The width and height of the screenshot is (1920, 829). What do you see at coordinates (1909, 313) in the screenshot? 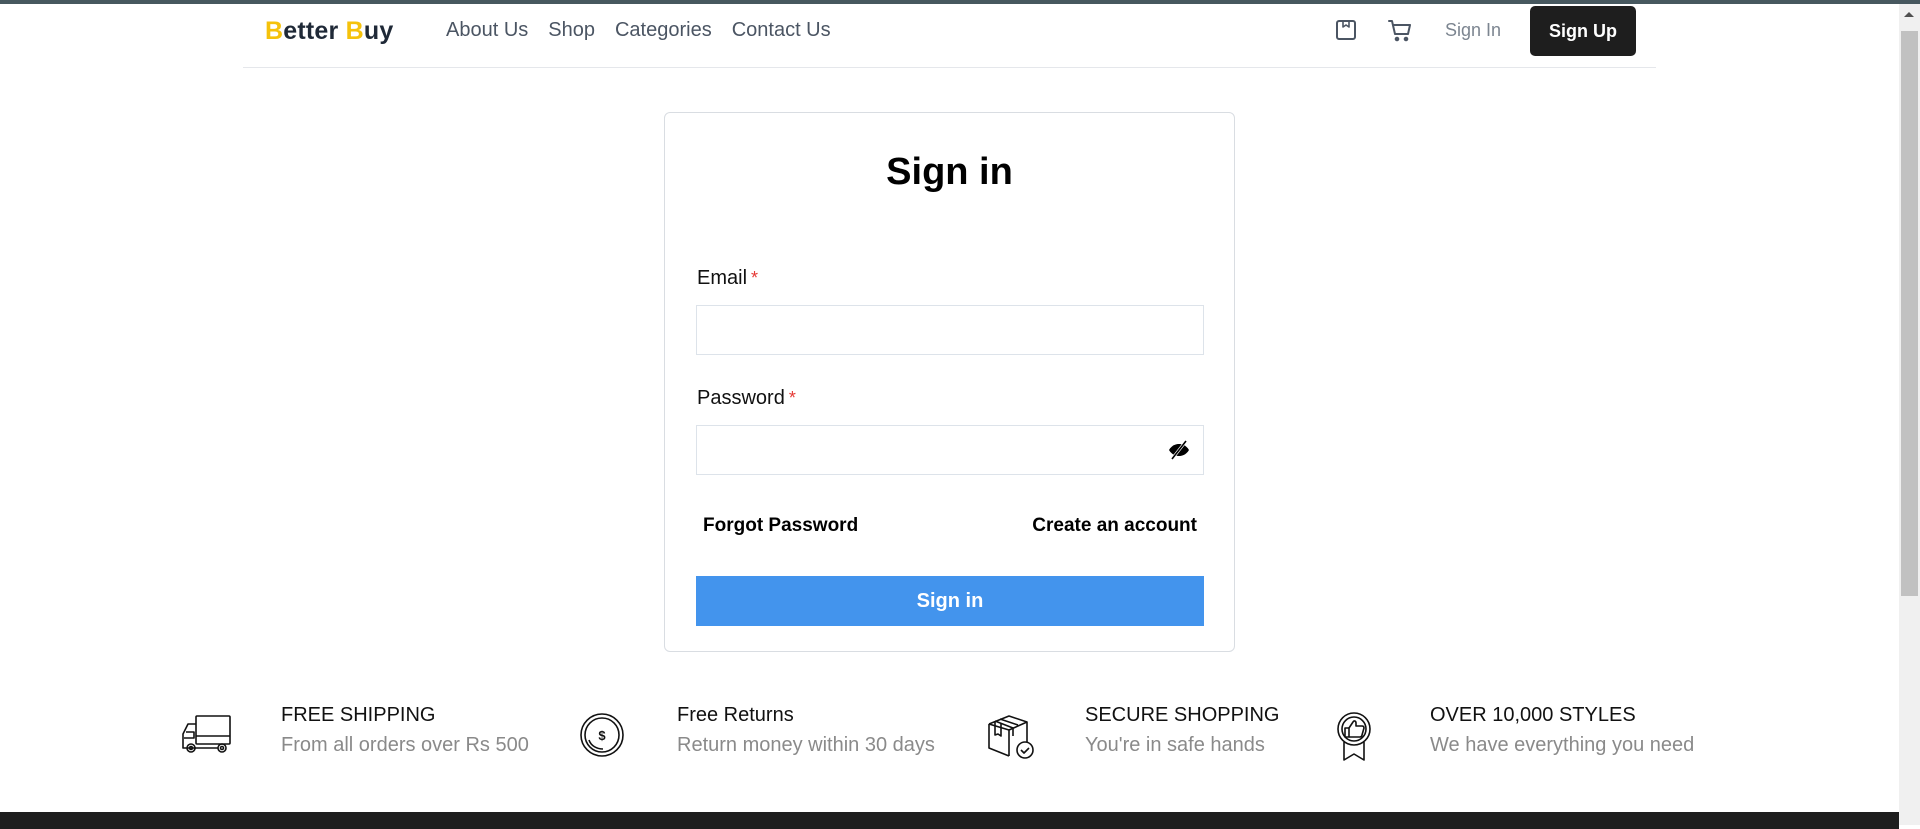
I see `scrollbar-thumb` at bounding box center [1909, 313].